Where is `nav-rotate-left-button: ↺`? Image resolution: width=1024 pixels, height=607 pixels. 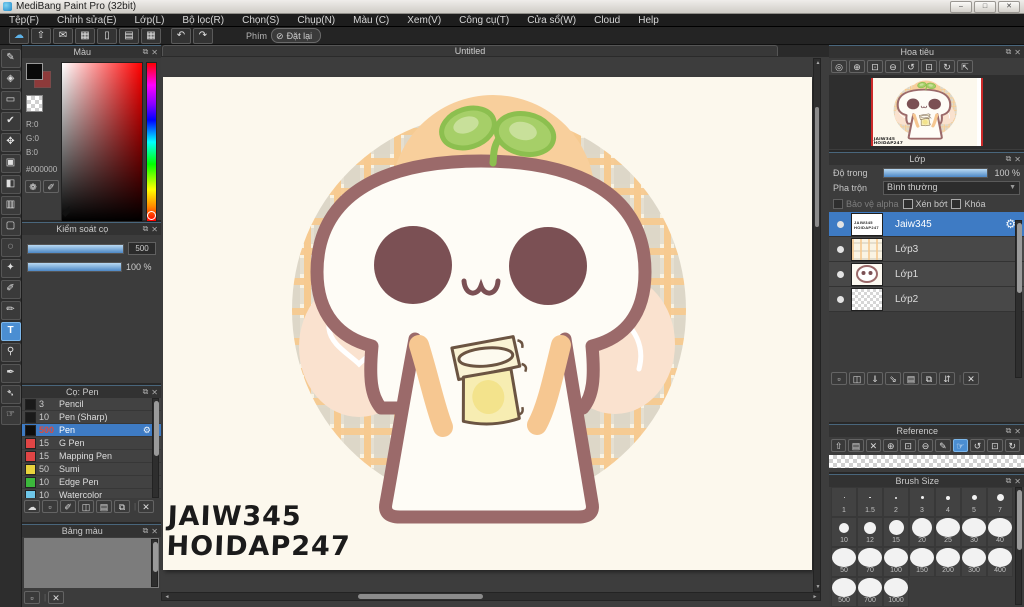 nav-rotate-left-button: ↺ is located at coordinates (911, 66).